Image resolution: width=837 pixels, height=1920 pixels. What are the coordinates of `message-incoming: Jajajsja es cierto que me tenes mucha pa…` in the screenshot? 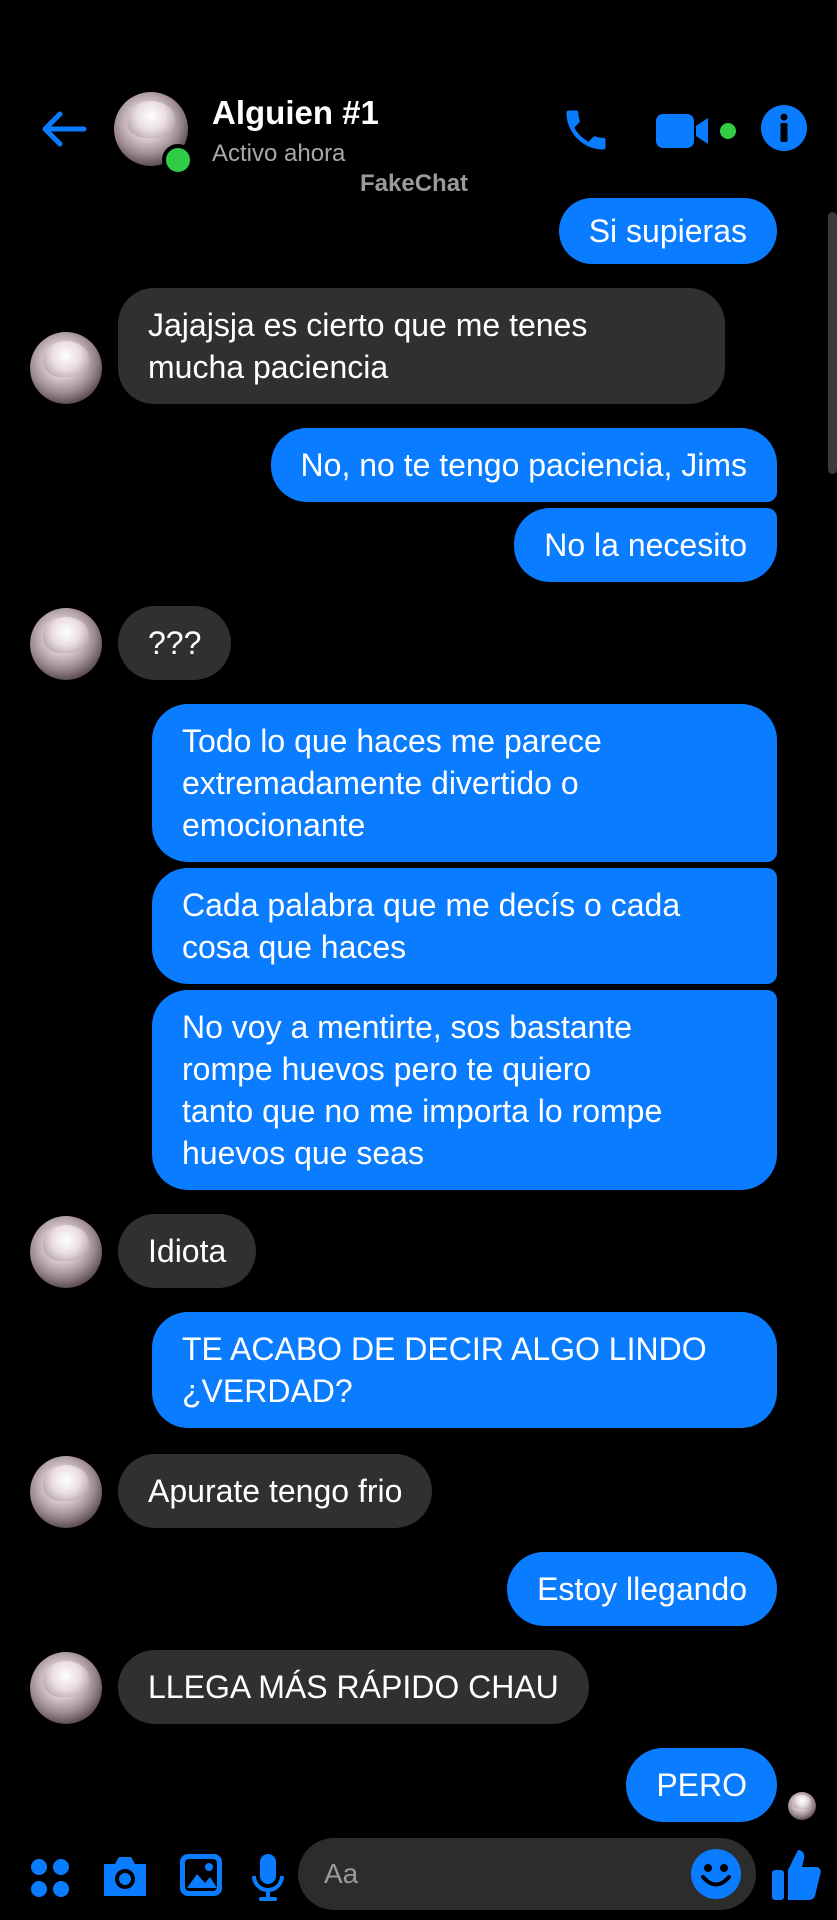 It's located at (421, 346).